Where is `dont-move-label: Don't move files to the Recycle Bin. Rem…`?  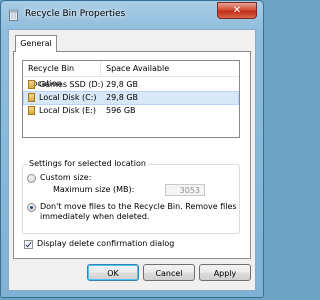
dont-move-label: Don't move files to the Recycle Bin. Rem… is located at coordinates (138, 206).